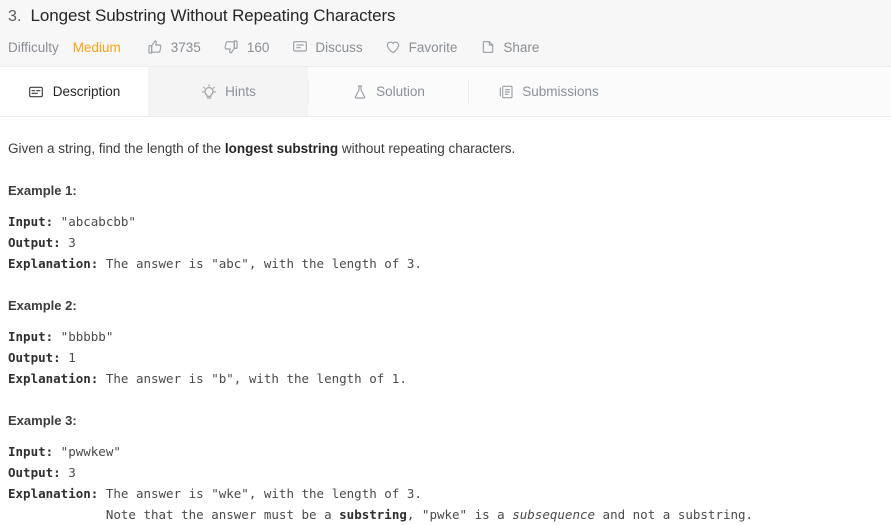 This screenshot has width=891, height=525. I want to click on example-3-explanation-label: Explanation:, so click(53, 493).